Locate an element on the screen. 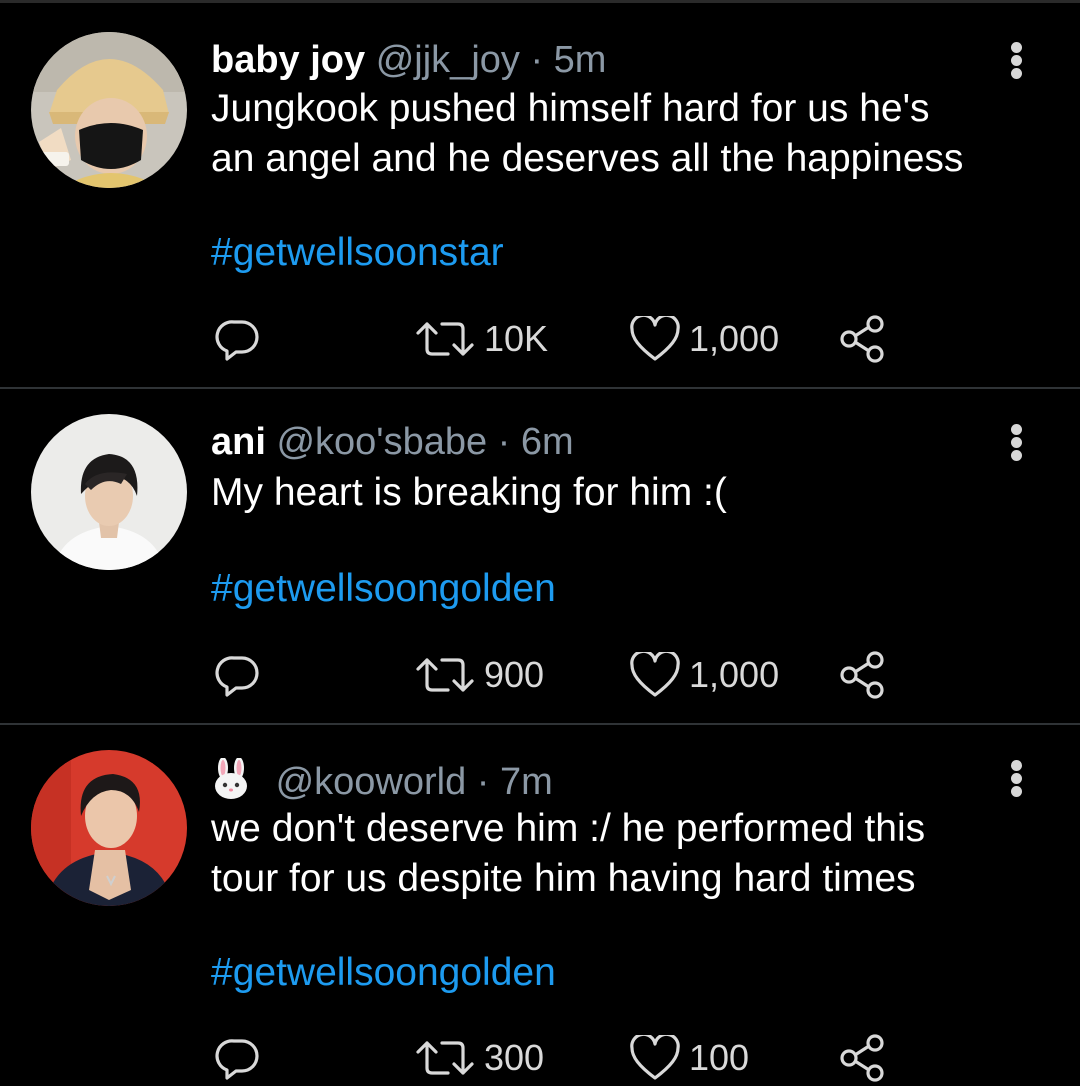 The image size is (1080, 1086). tweet-text-line: Jungkook pushed himself hard for us he's is located at coordinates (570, 108).